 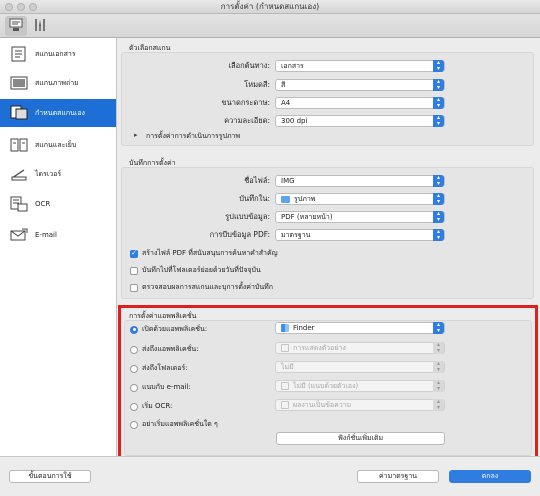 I want to click on resolution-label: ความละเอียด:, so click(x=247, y=120).